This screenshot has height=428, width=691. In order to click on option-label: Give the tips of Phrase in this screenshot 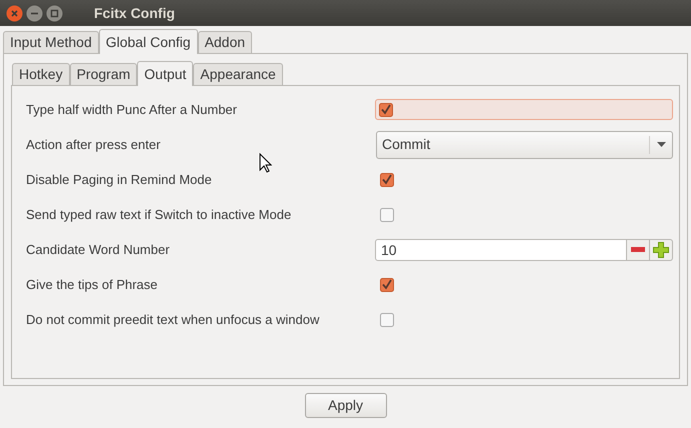, I will do `click(92, 285)`.